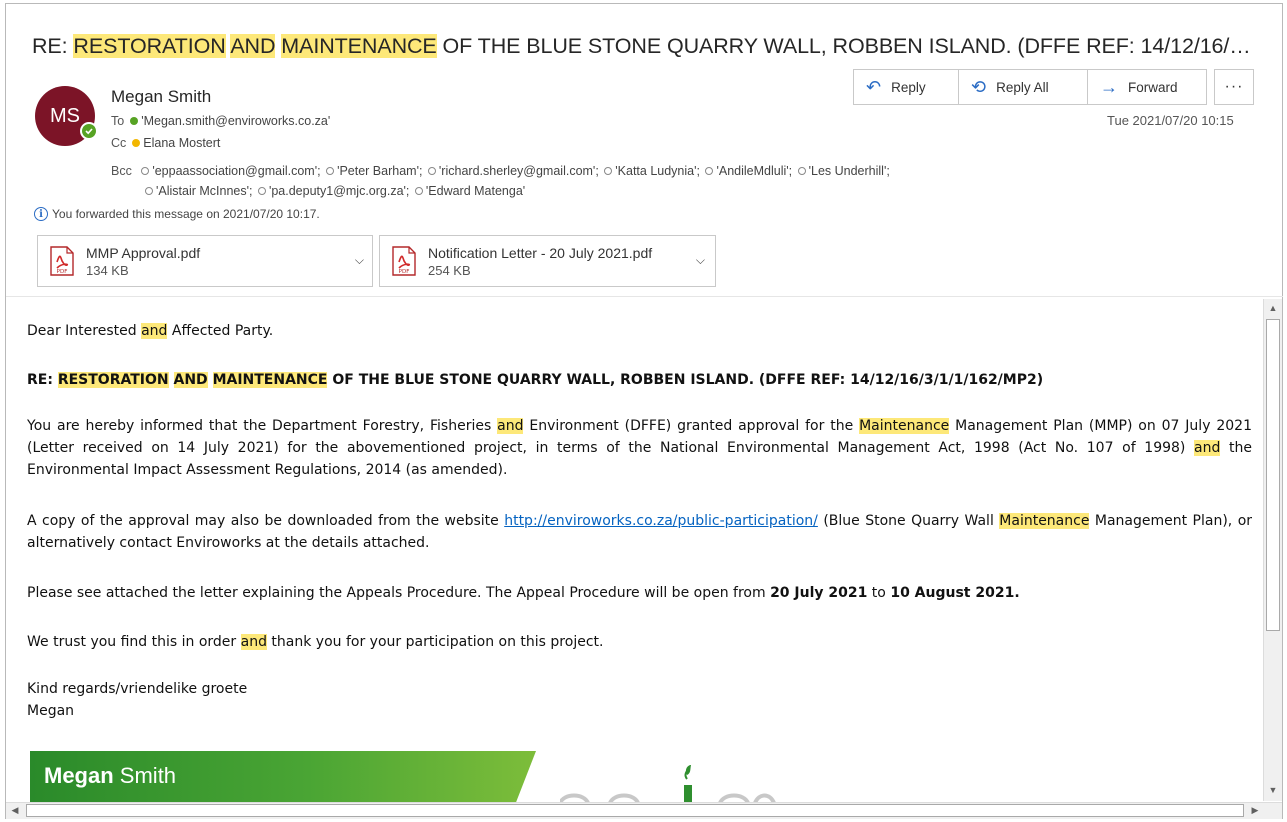 The height and width of the screenshot is (822, 1287). I want to click on more-options-button: ···, so click(1234, 87).